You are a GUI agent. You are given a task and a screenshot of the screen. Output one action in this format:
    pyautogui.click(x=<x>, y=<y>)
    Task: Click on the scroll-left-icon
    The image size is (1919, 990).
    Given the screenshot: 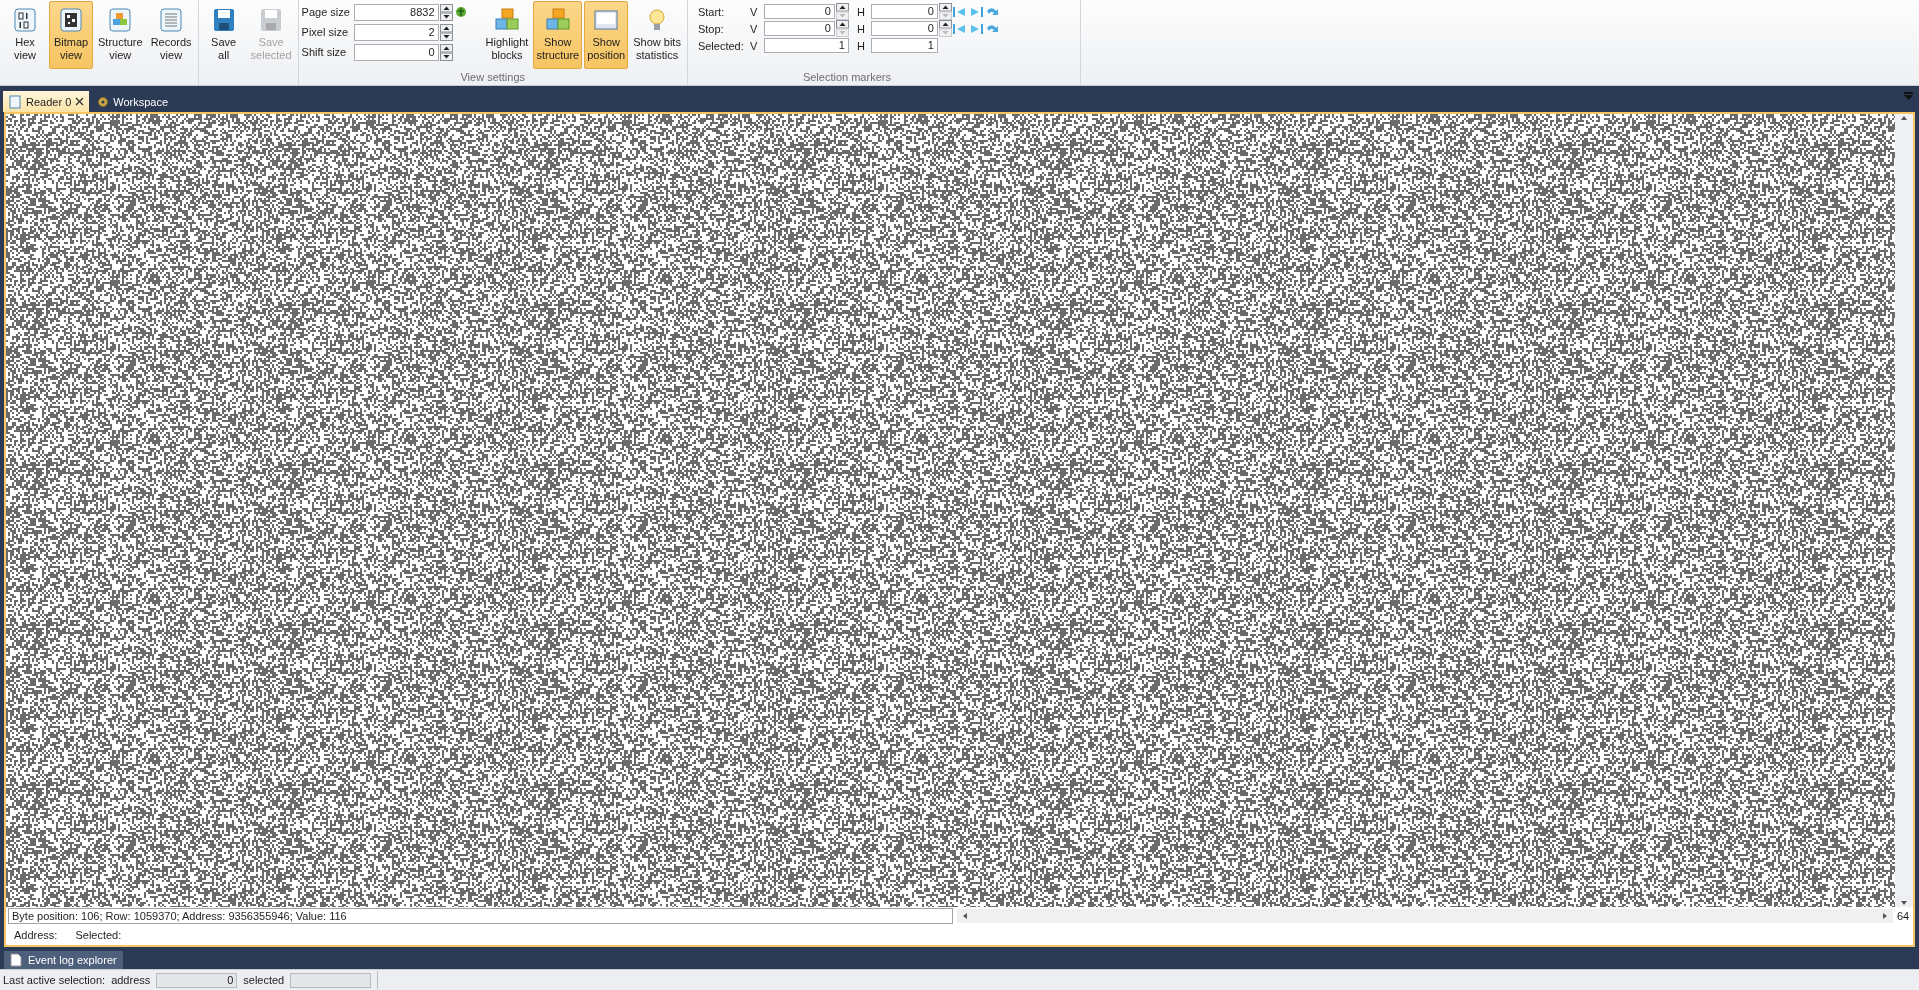 What is the action you would take?
    pyautogui.click(x=965, y=916)
    